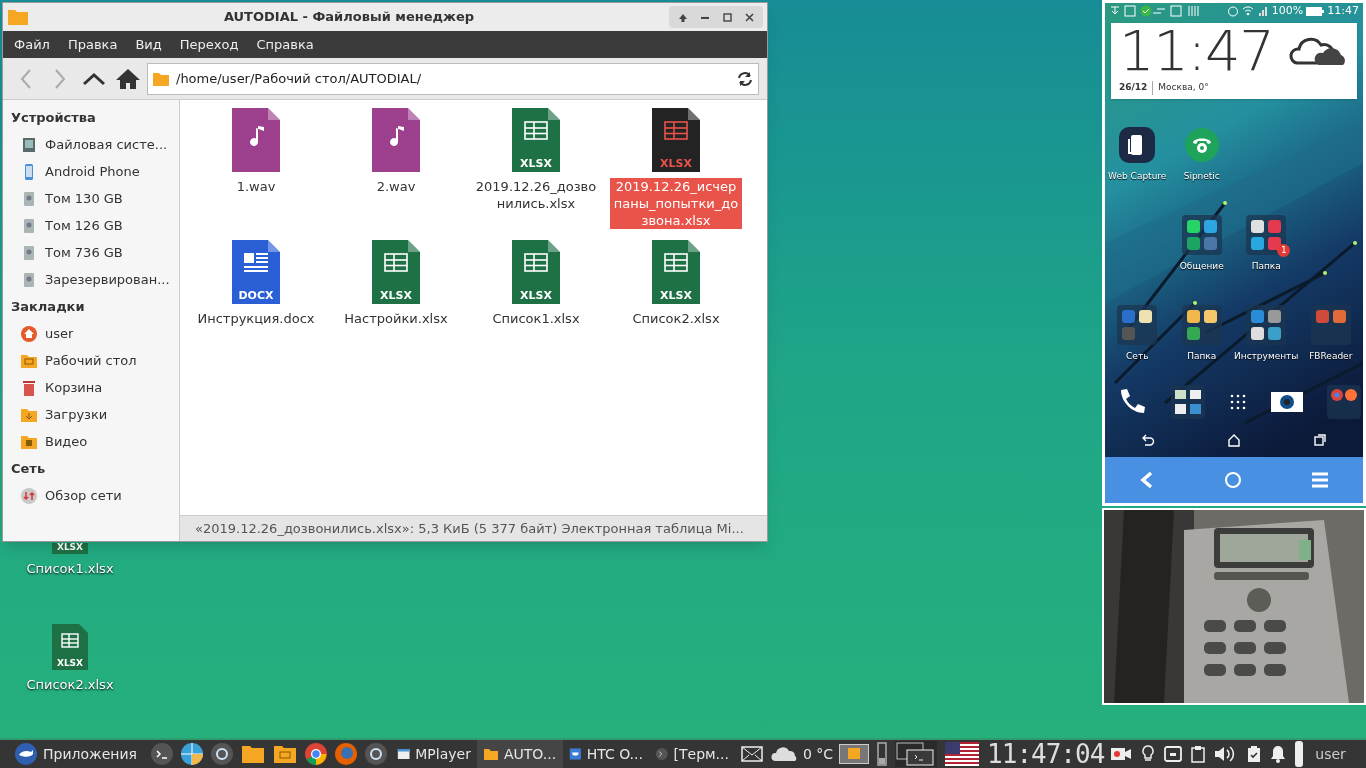 This screenshot has height=768, width=1366. What do you see at coordinates (745, 78) in the screenshot?
I see `refresh-icon` at bounding box center [745, 78].